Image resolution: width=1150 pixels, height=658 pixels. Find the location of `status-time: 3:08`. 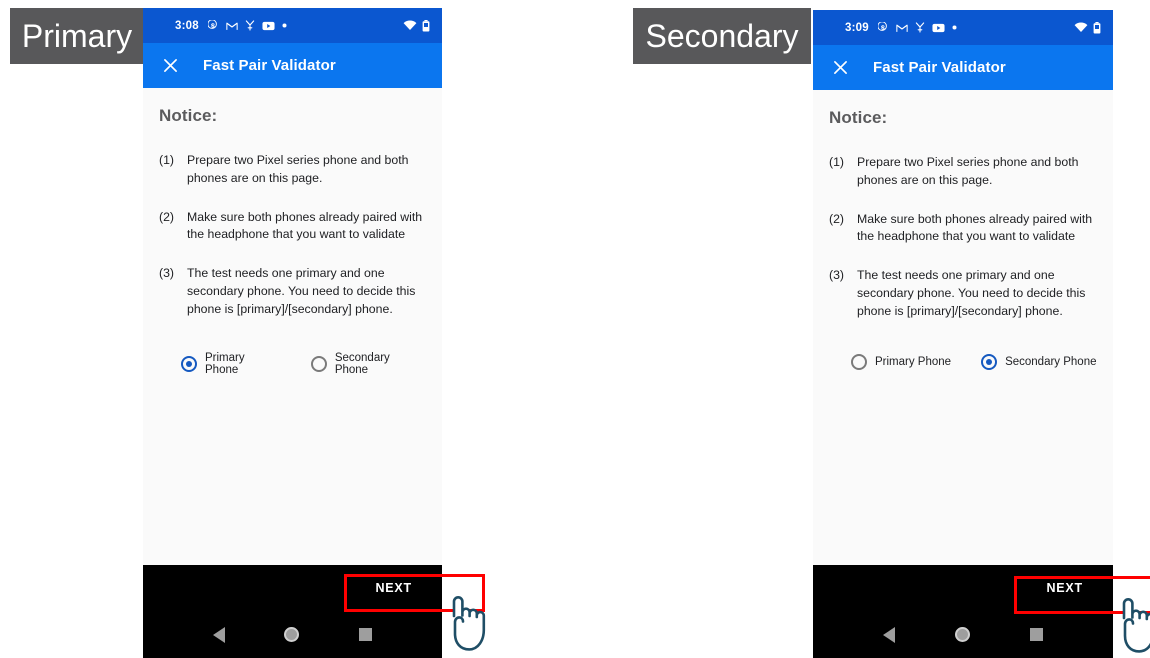

status-time: 3:08 is located at coordinates (187, 25).